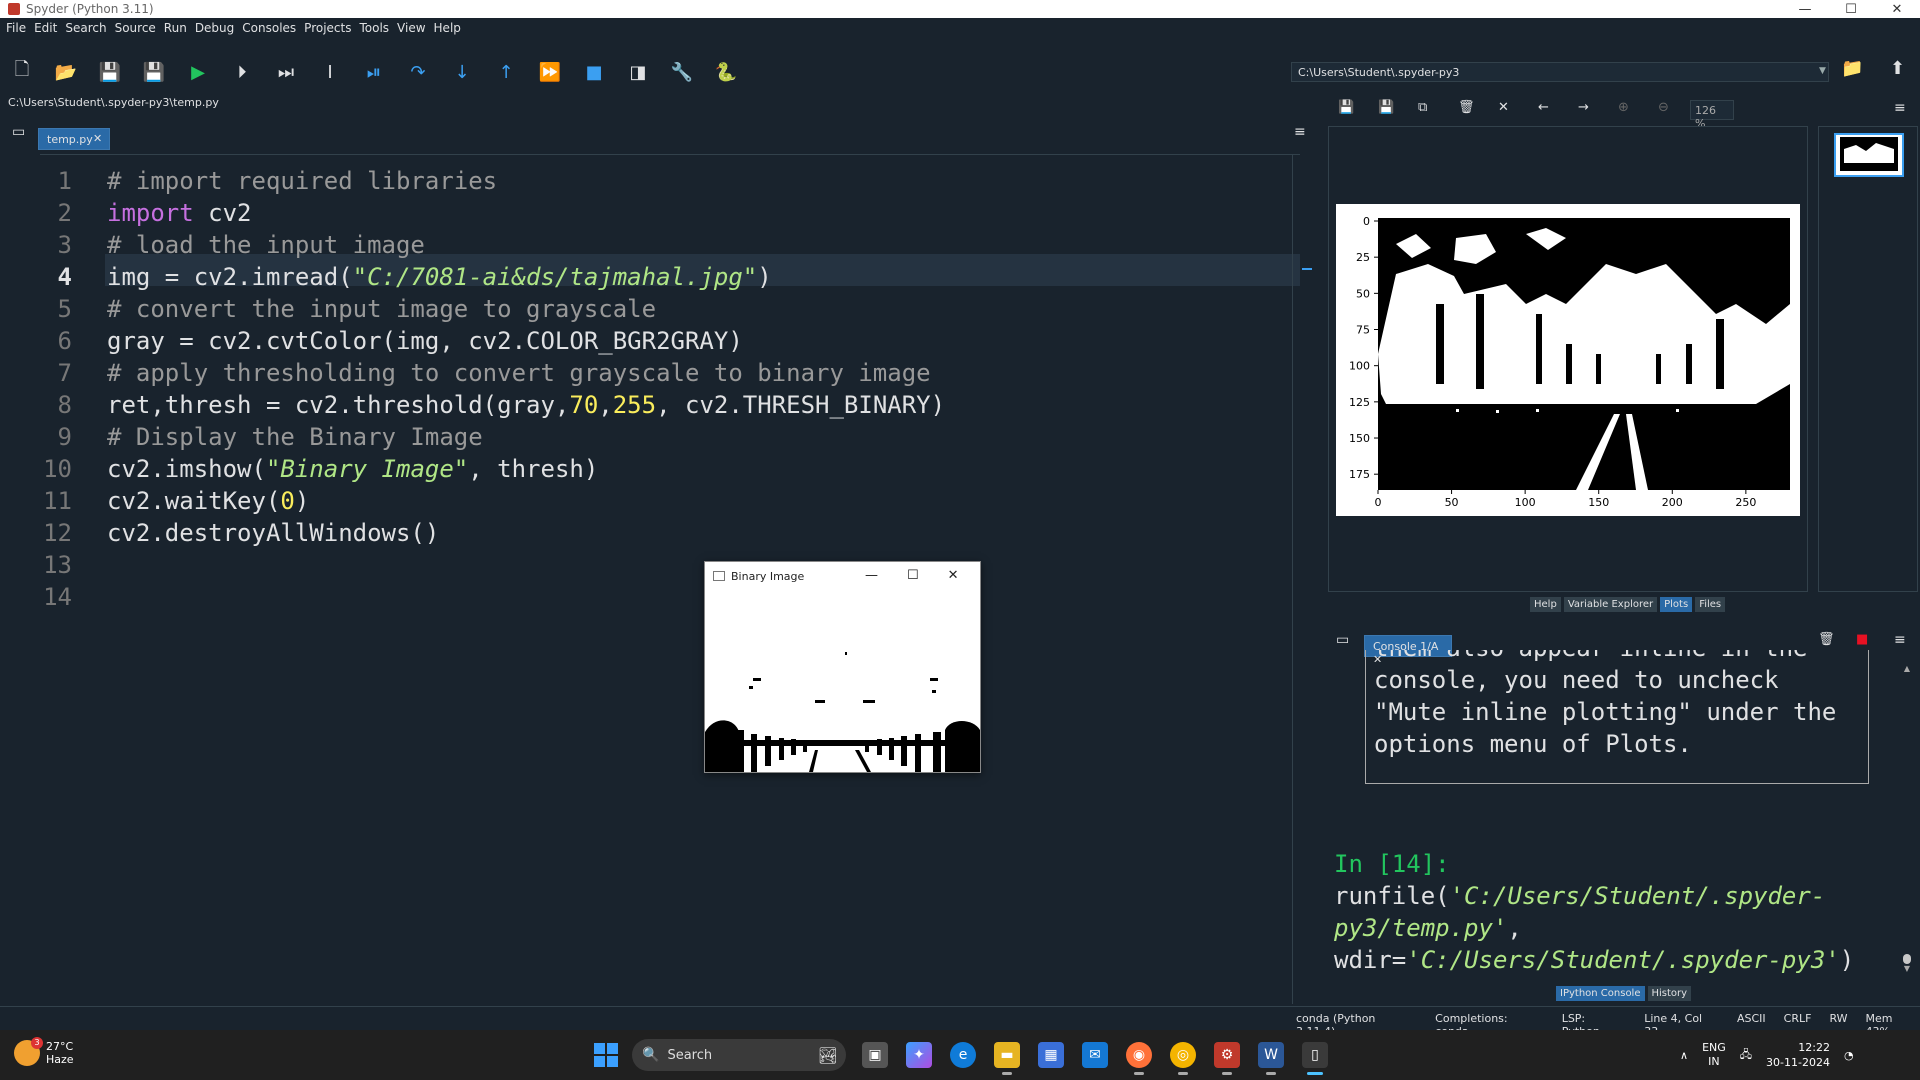  What do you see at coordinates (670, 245) in the screenshot?
I see `code-line: 3 # load the input image` at bounding box center [670, 245].